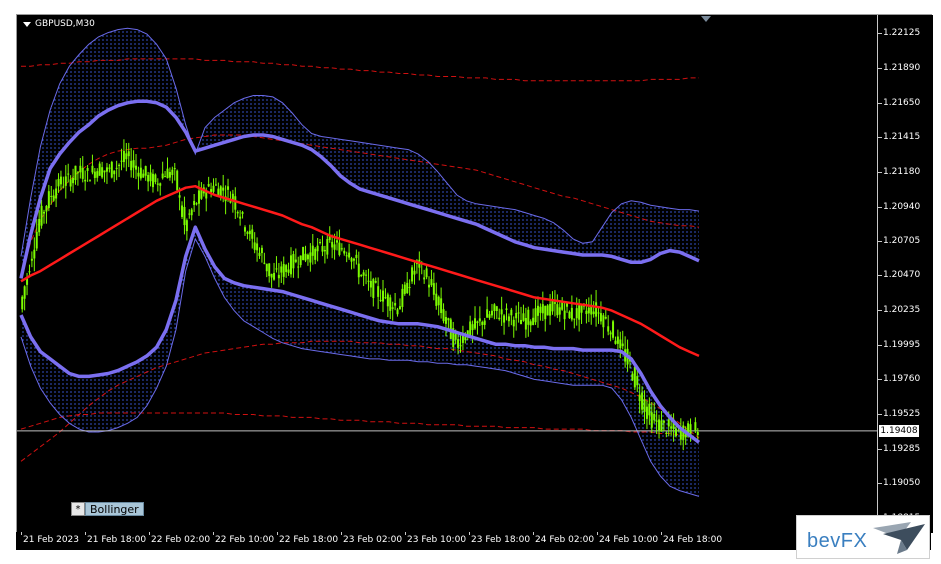 This screenshot has width=941, height=564. What do you see at coordinates (27, 24) in the screenshot?
I see `collapse-triangle-icon` at bounding box center [27, 24].